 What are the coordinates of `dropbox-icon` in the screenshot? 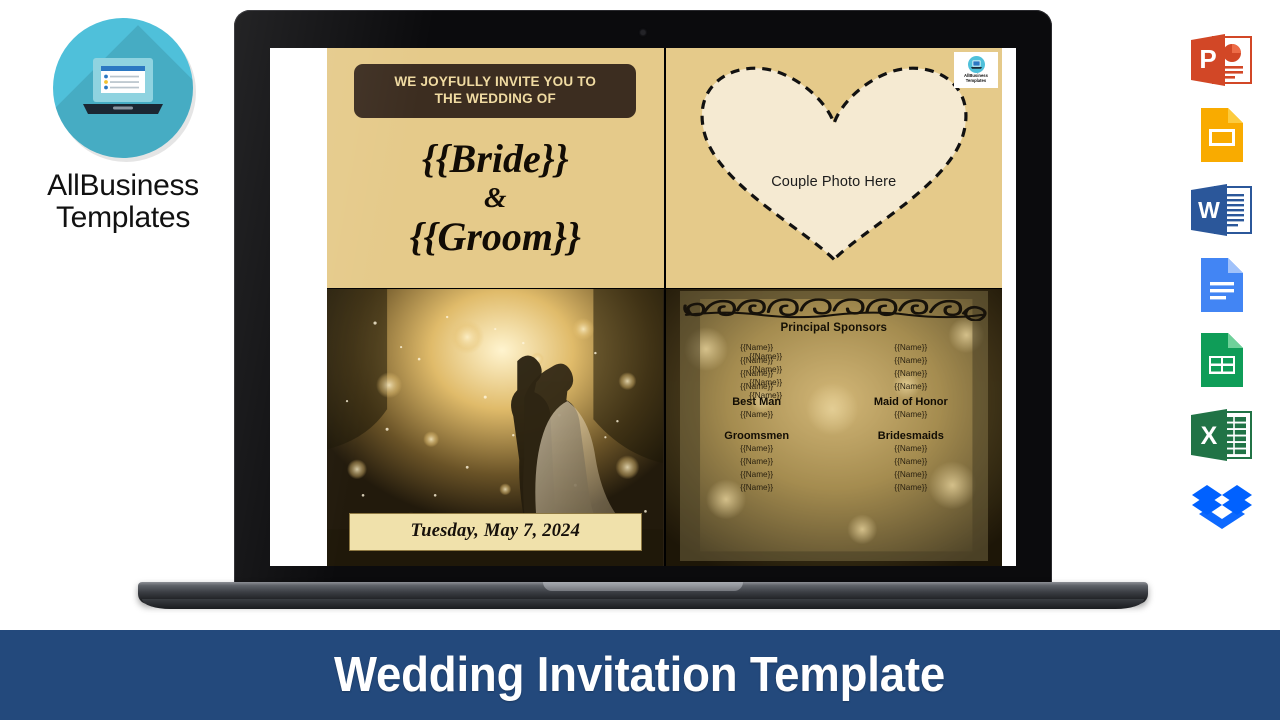 It's located at (1222, 510).